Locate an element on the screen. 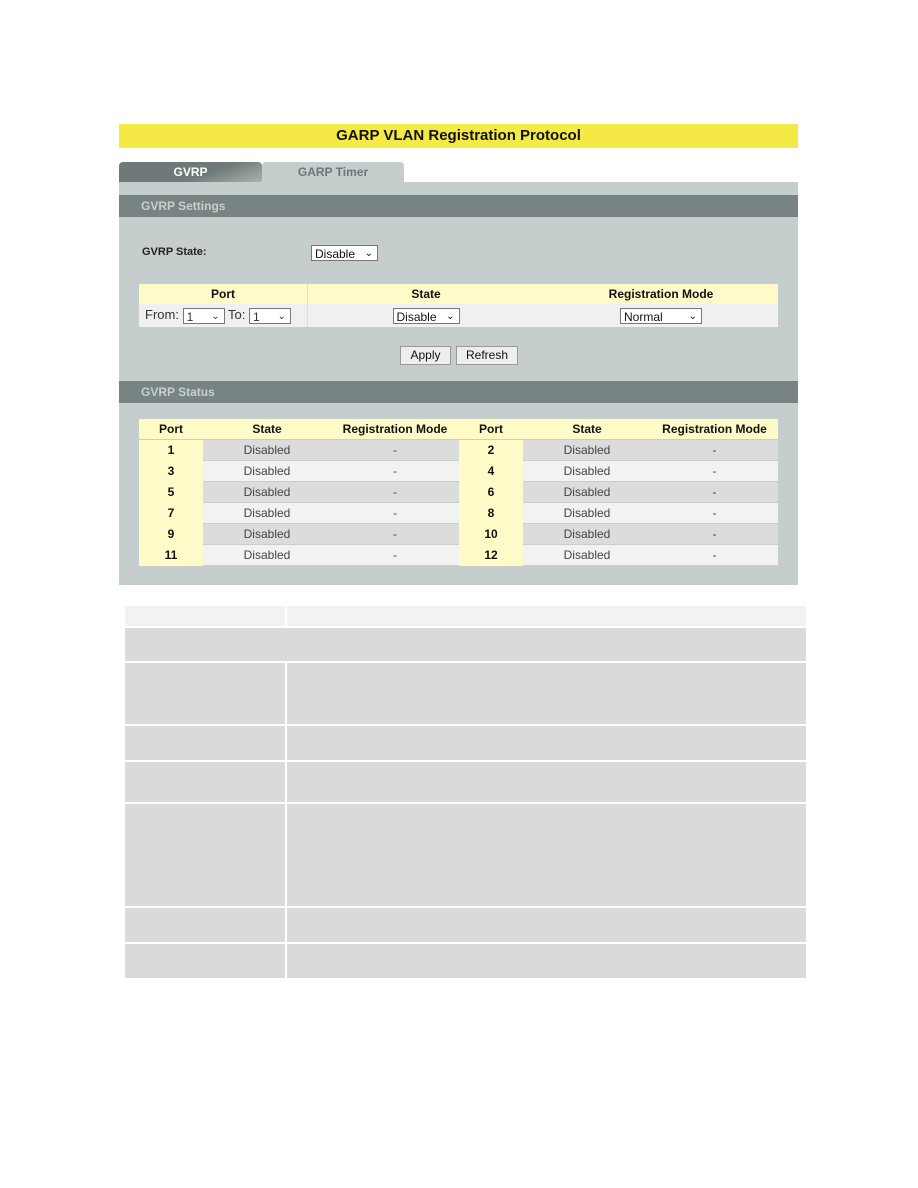 Image resolution: width=918 pixels, height=1188 pixels. table-row: 9 Disabled -10 Disabled - is located at coordinates (458, 534).